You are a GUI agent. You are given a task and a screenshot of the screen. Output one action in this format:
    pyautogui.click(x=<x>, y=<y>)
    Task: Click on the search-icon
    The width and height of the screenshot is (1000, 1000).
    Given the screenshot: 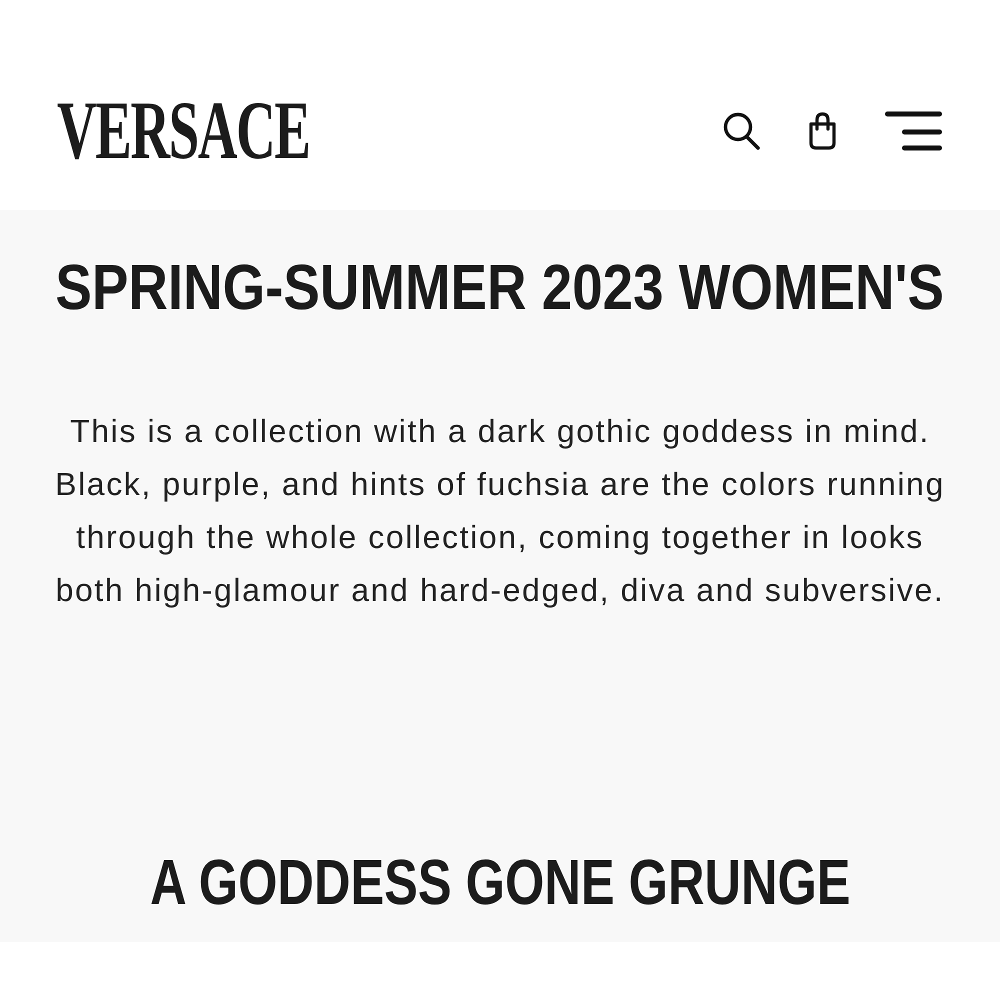 What is the action you would take?
    pyautogui.click(x=741, y=131)
    